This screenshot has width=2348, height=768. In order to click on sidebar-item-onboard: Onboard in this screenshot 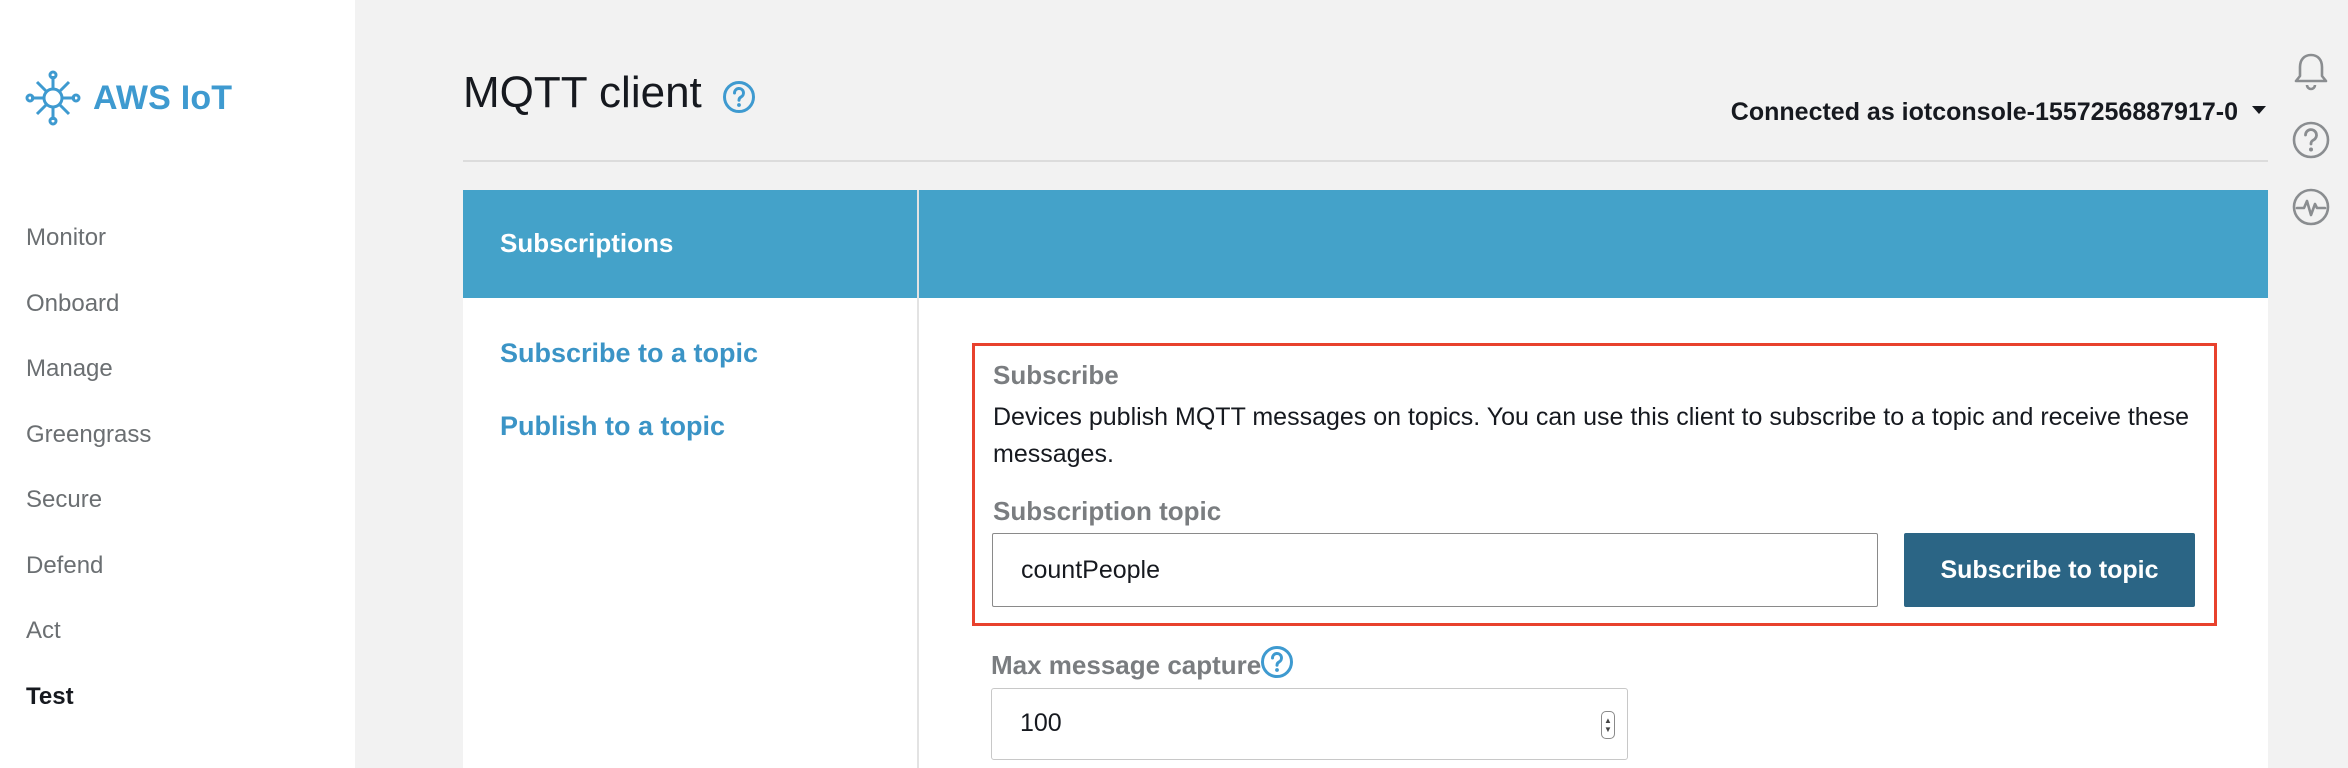, I will do `click(88, 317)`.